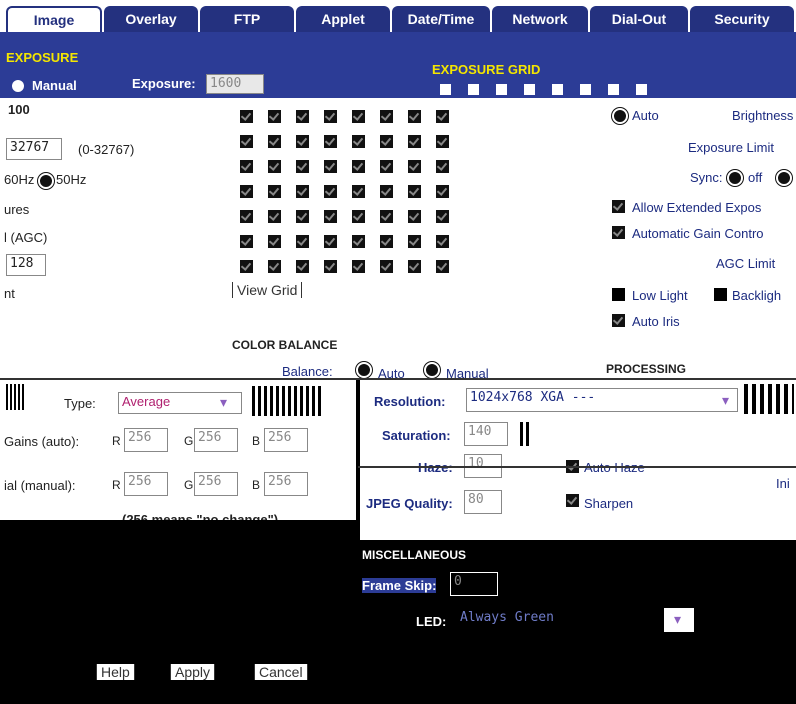 The width and height of the screenshot is (796, 704). Describe the element at coordinates (235, 84) in the screenshot. I see `exposure-input: 1600` at that location.